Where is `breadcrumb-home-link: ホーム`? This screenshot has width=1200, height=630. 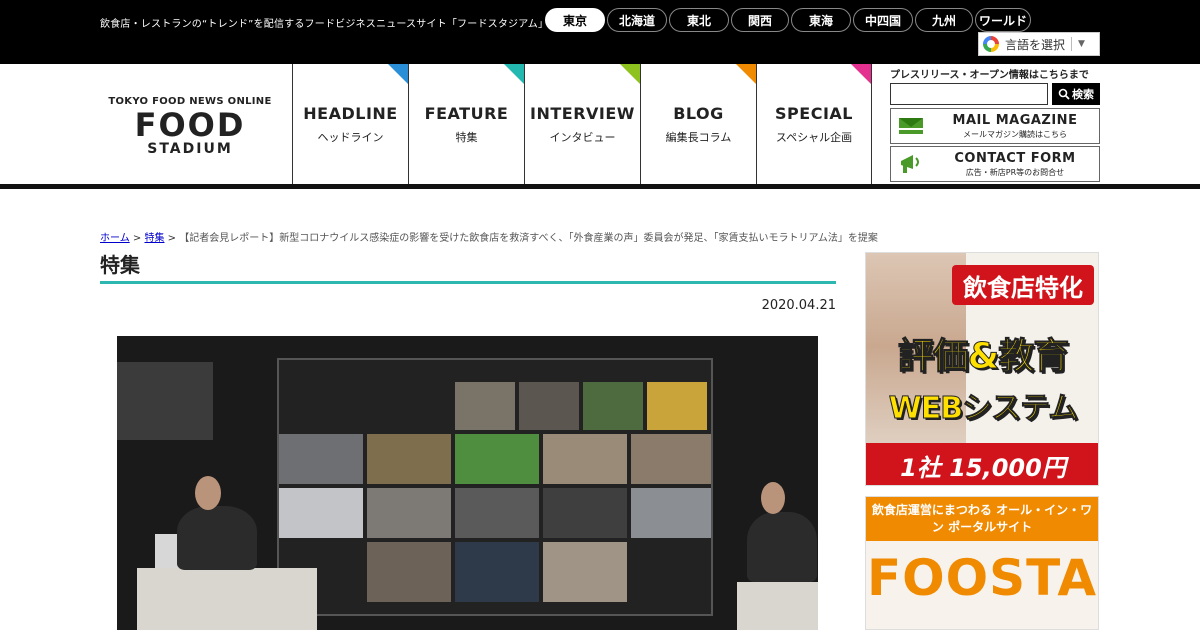
breadcrumb-home-link: ホーム is located at coordinates (115, 238).